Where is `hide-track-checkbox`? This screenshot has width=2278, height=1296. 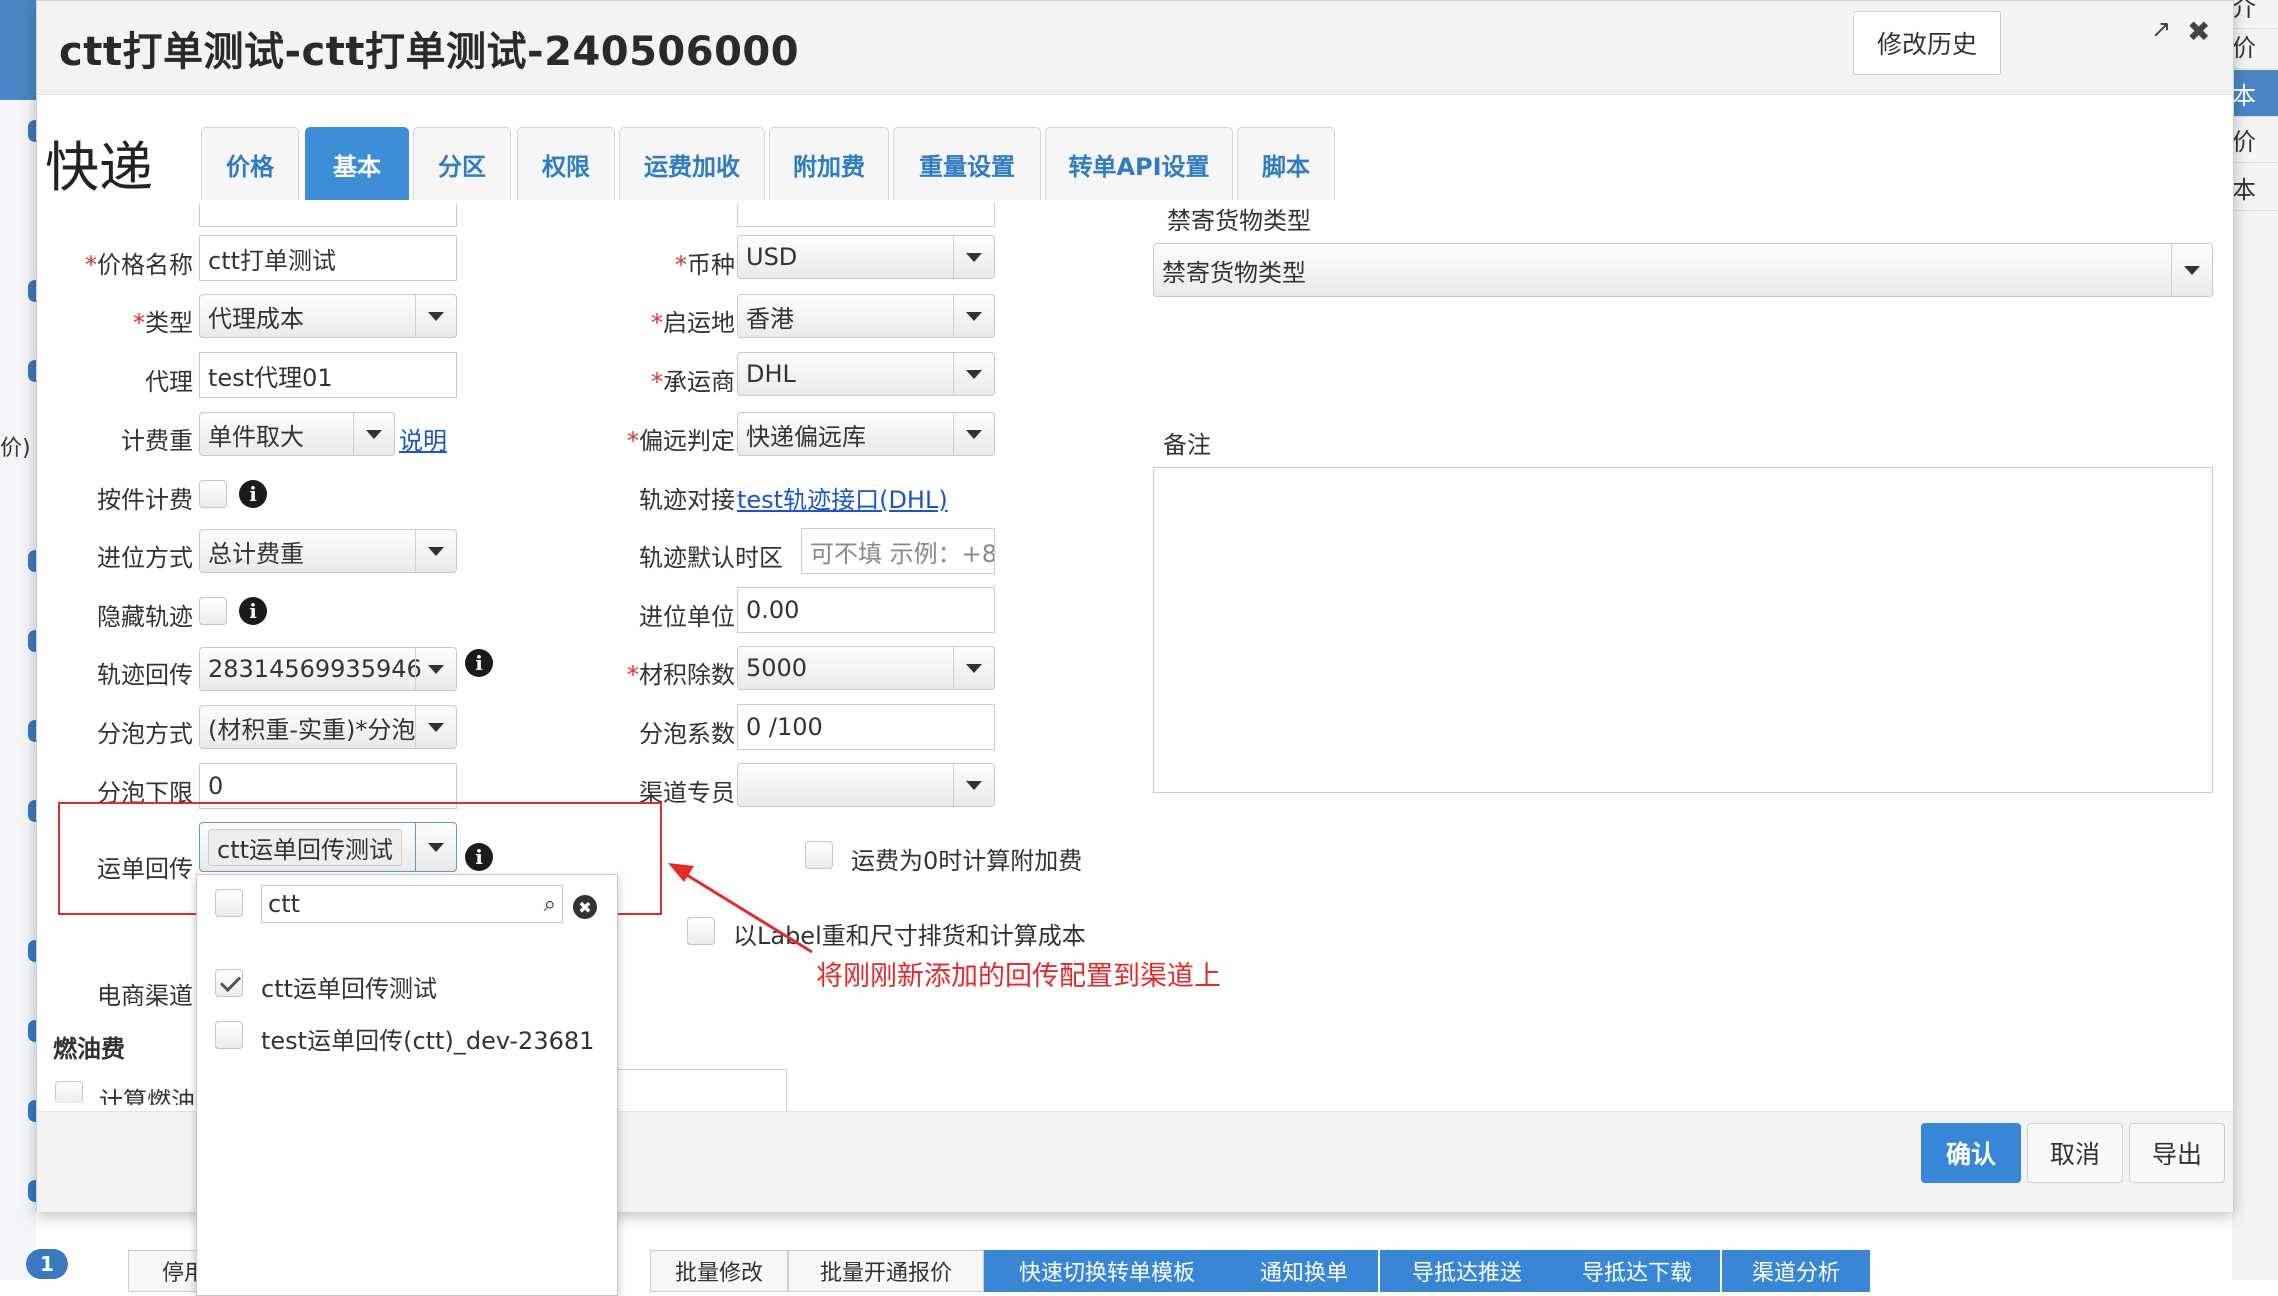 hide-track-checkbox is located at coordinates (213, 611).